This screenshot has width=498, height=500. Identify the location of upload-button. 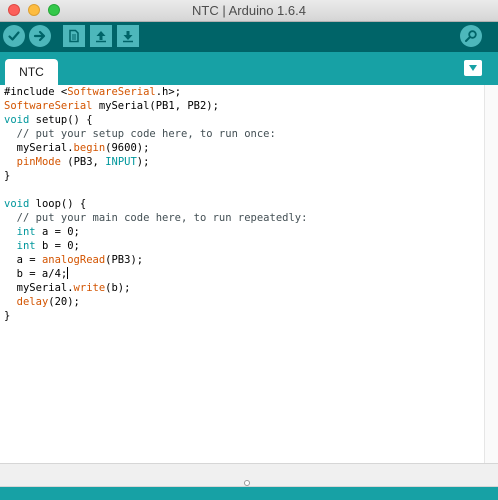
(40, 36).